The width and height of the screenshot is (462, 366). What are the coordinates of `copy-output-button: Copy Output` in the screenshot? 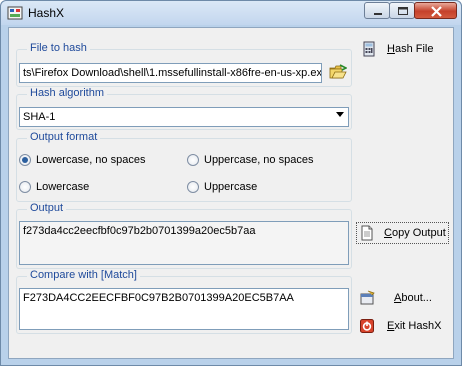 It's located at (402, 233).